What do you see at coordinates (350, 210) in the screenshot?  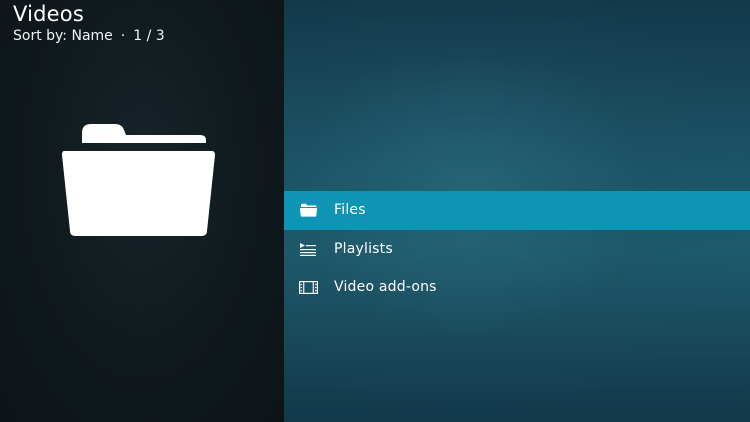 I see `menu-item-label: Files` at bounding box center [350, 210].